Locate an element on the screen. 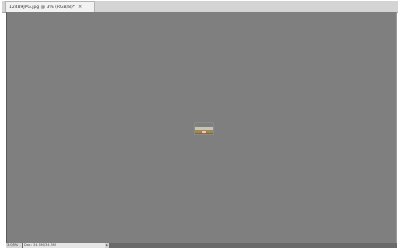 Image resolution: width=400 pixels, height=249 pixels. landscape-photo-icon is located at coordinates (204, 130).